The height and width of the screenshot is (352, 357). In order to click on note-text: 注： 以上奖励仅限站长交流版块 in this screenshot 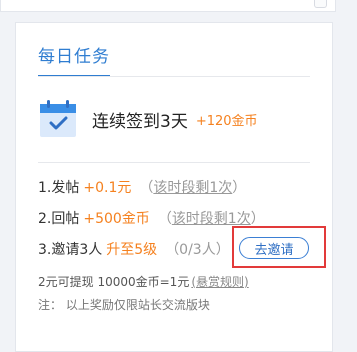, I will do `click(124, 305)`.